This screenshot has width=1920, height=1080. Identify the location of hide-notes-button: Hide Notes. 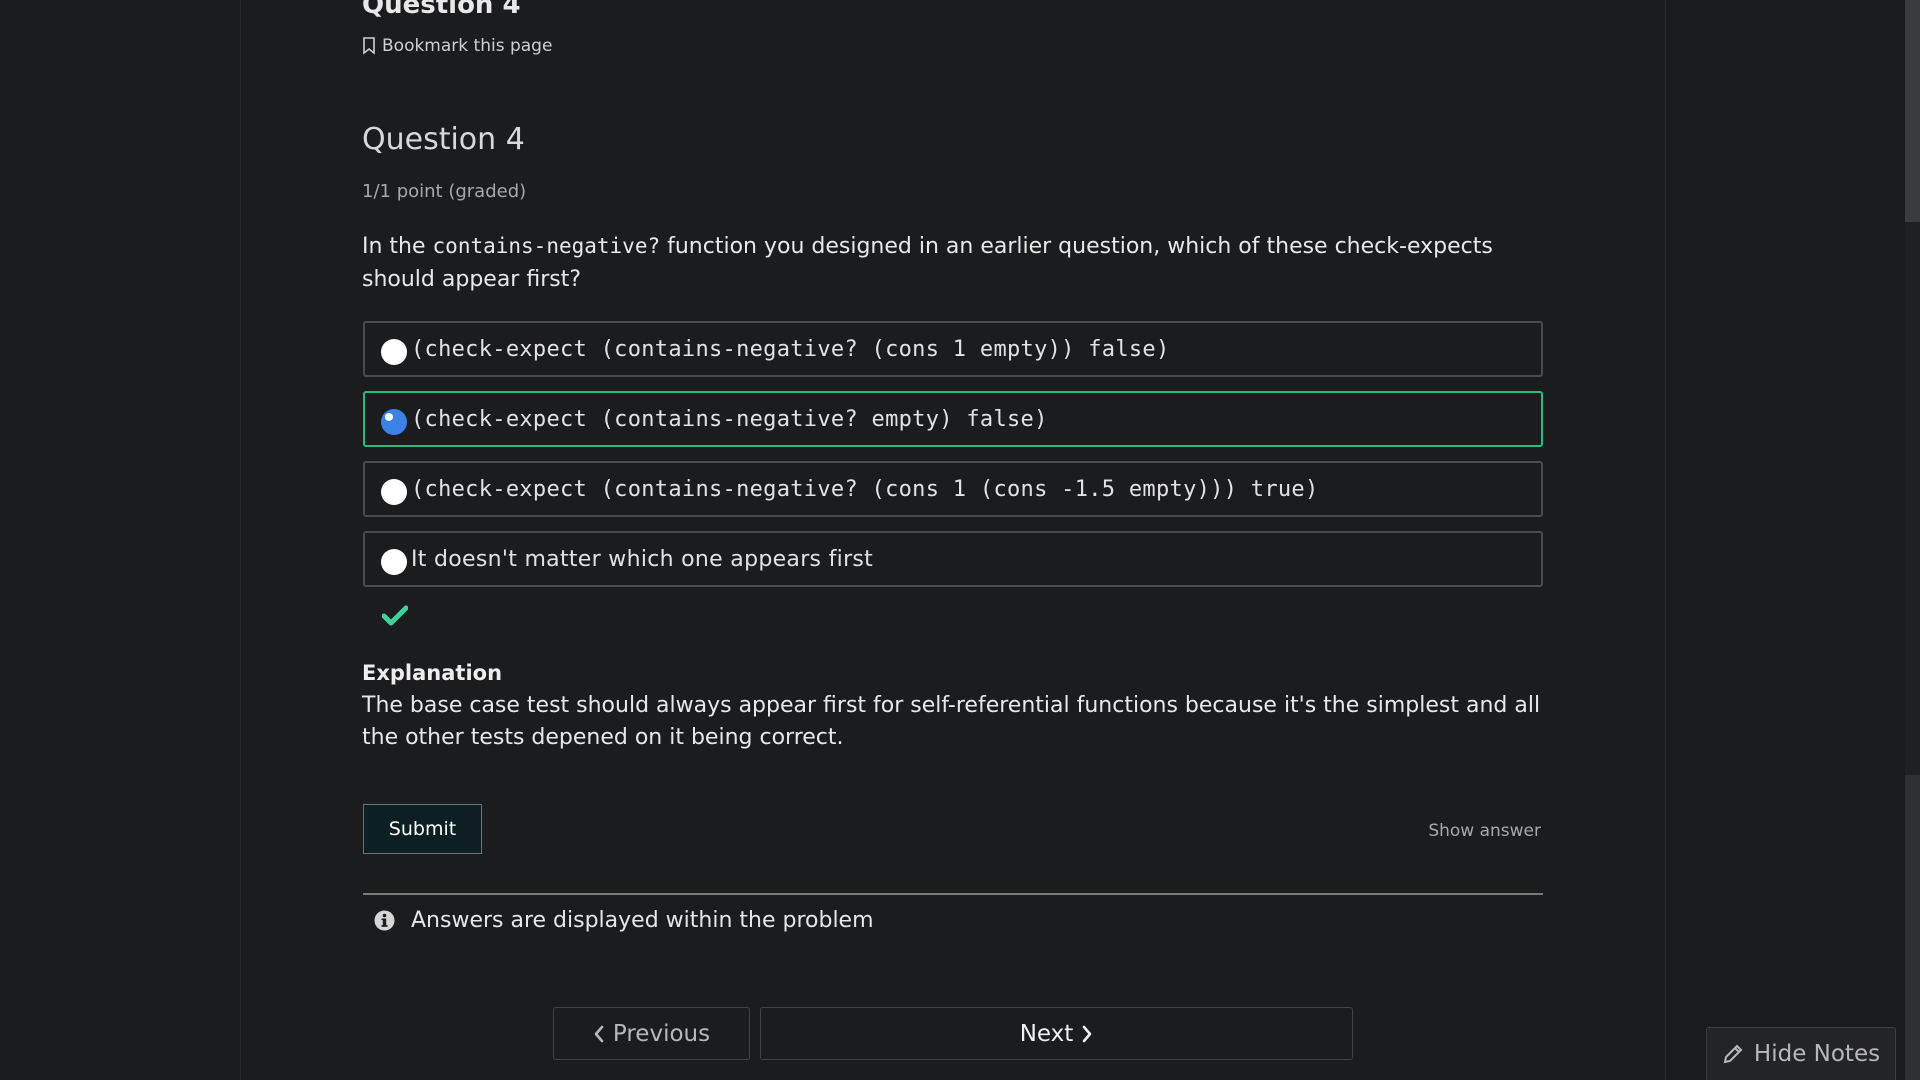
(1801, 1053).